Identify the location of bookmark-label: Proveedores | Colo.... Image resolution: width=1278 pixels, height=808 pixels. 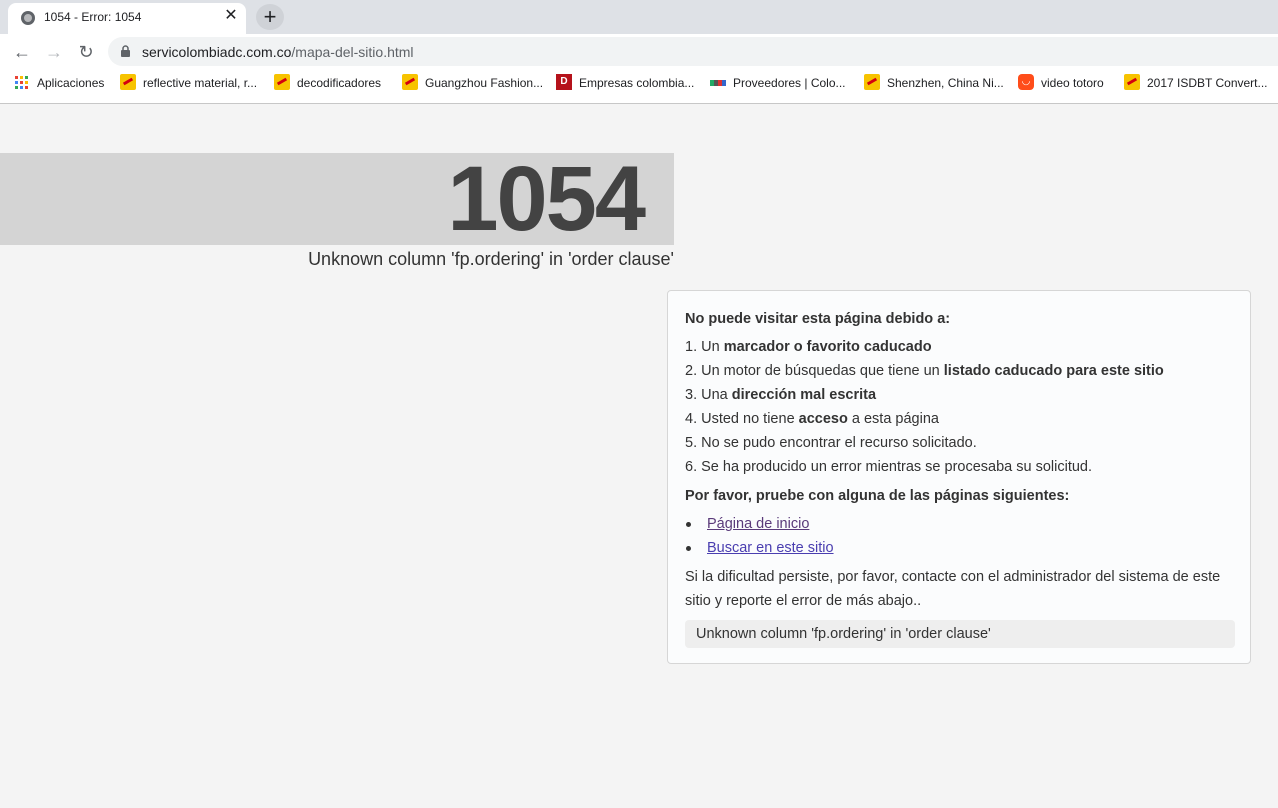
(789, 82).